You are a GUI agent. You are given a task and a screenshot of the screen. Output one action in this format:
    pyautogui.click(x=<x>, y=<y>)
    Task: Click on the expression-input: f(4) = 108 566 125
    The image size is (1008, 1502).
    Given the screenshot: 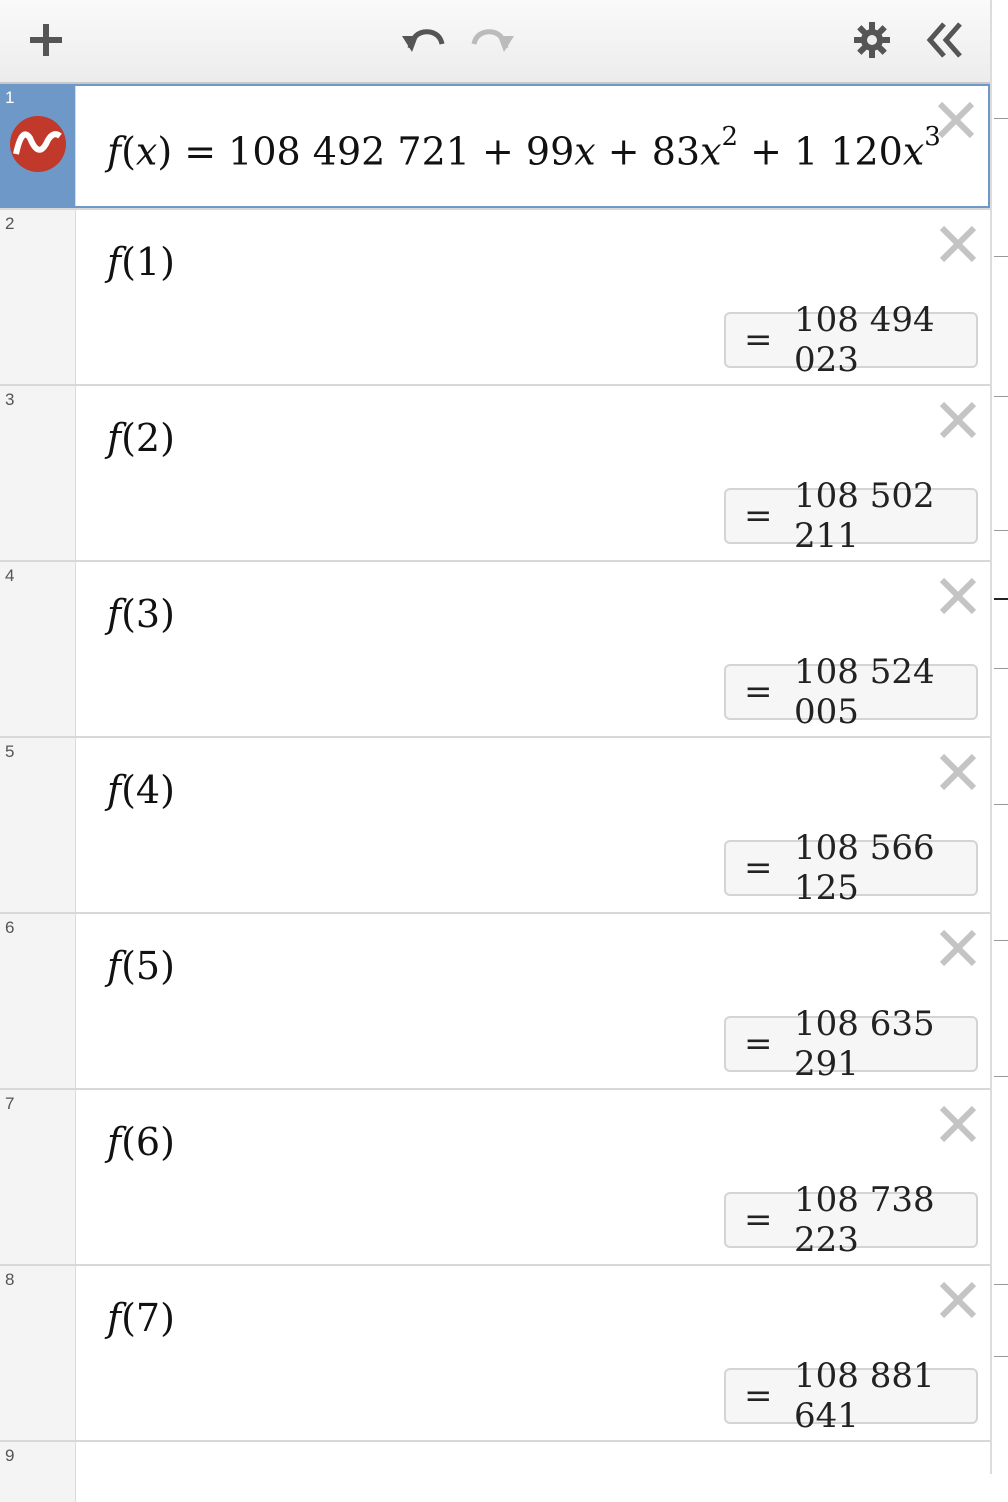 What is the action you would take?
    pyautogui.click(x=532, y=825)
    